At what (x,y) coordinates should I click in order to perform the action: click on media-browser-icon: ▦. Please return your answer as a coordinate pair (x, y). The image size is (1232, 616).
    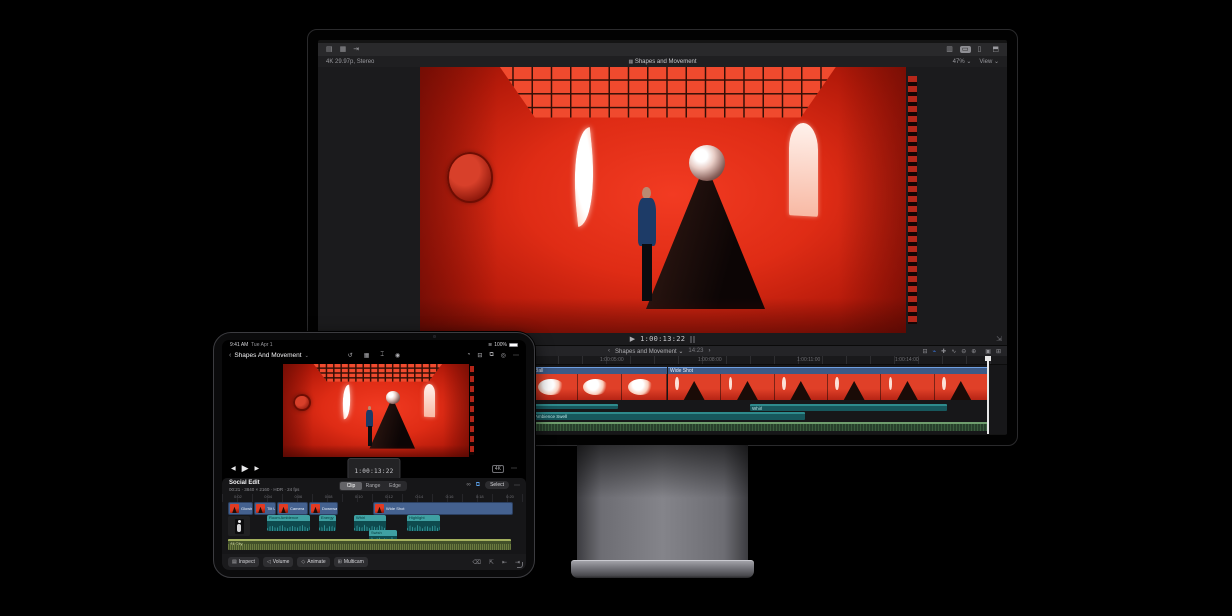
    Looking at the image, I should click on (367, 355).